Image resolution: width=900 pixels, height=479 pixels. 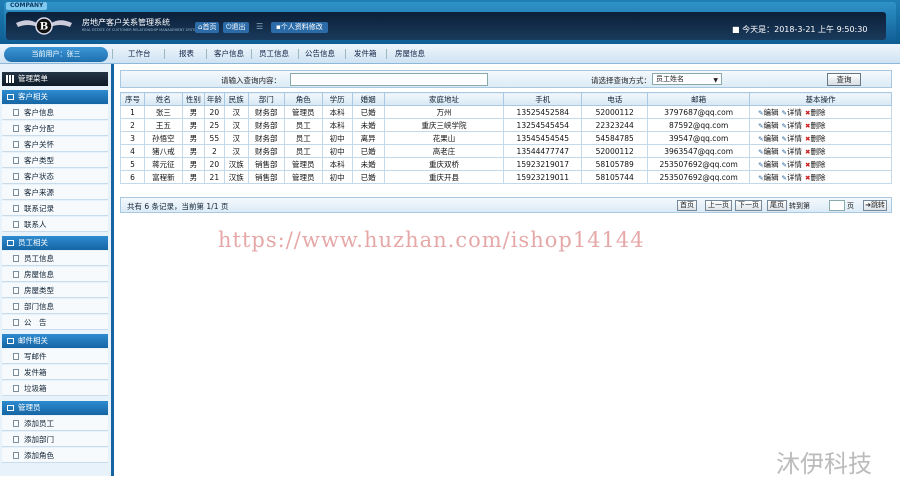 What do you see at coordinates (748, 205) in the screenshot?
I see `next-page-button: 下一页` at bounding box center [748, 205].